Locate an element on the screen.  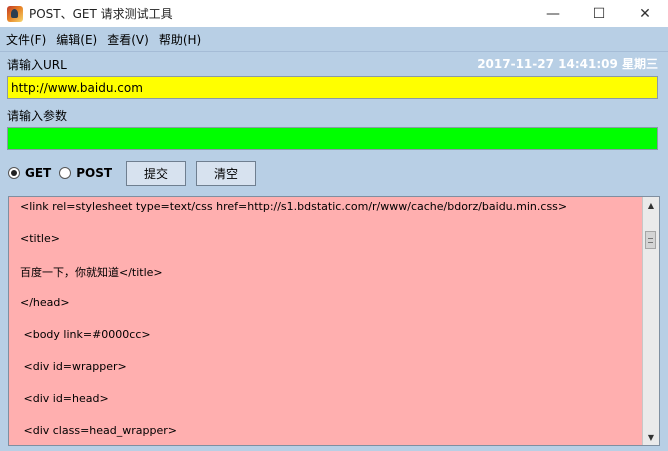
menu-view: 查看(V) is located at coordinates (128, 39).